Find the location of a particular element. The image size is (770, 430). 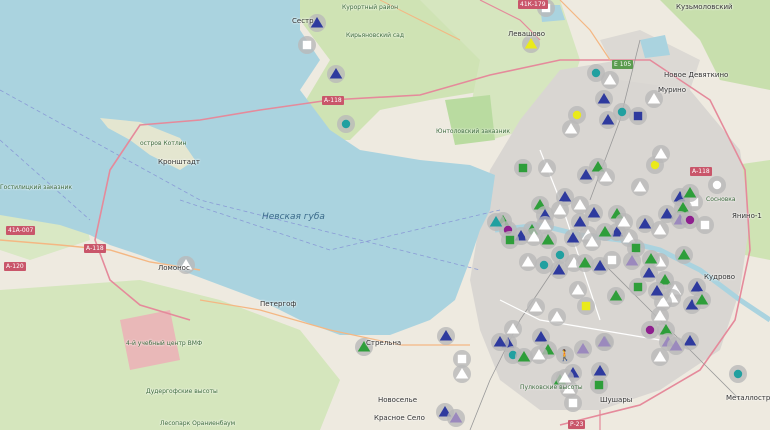

road-shield: А-120 is located at coordinates (15, 266).